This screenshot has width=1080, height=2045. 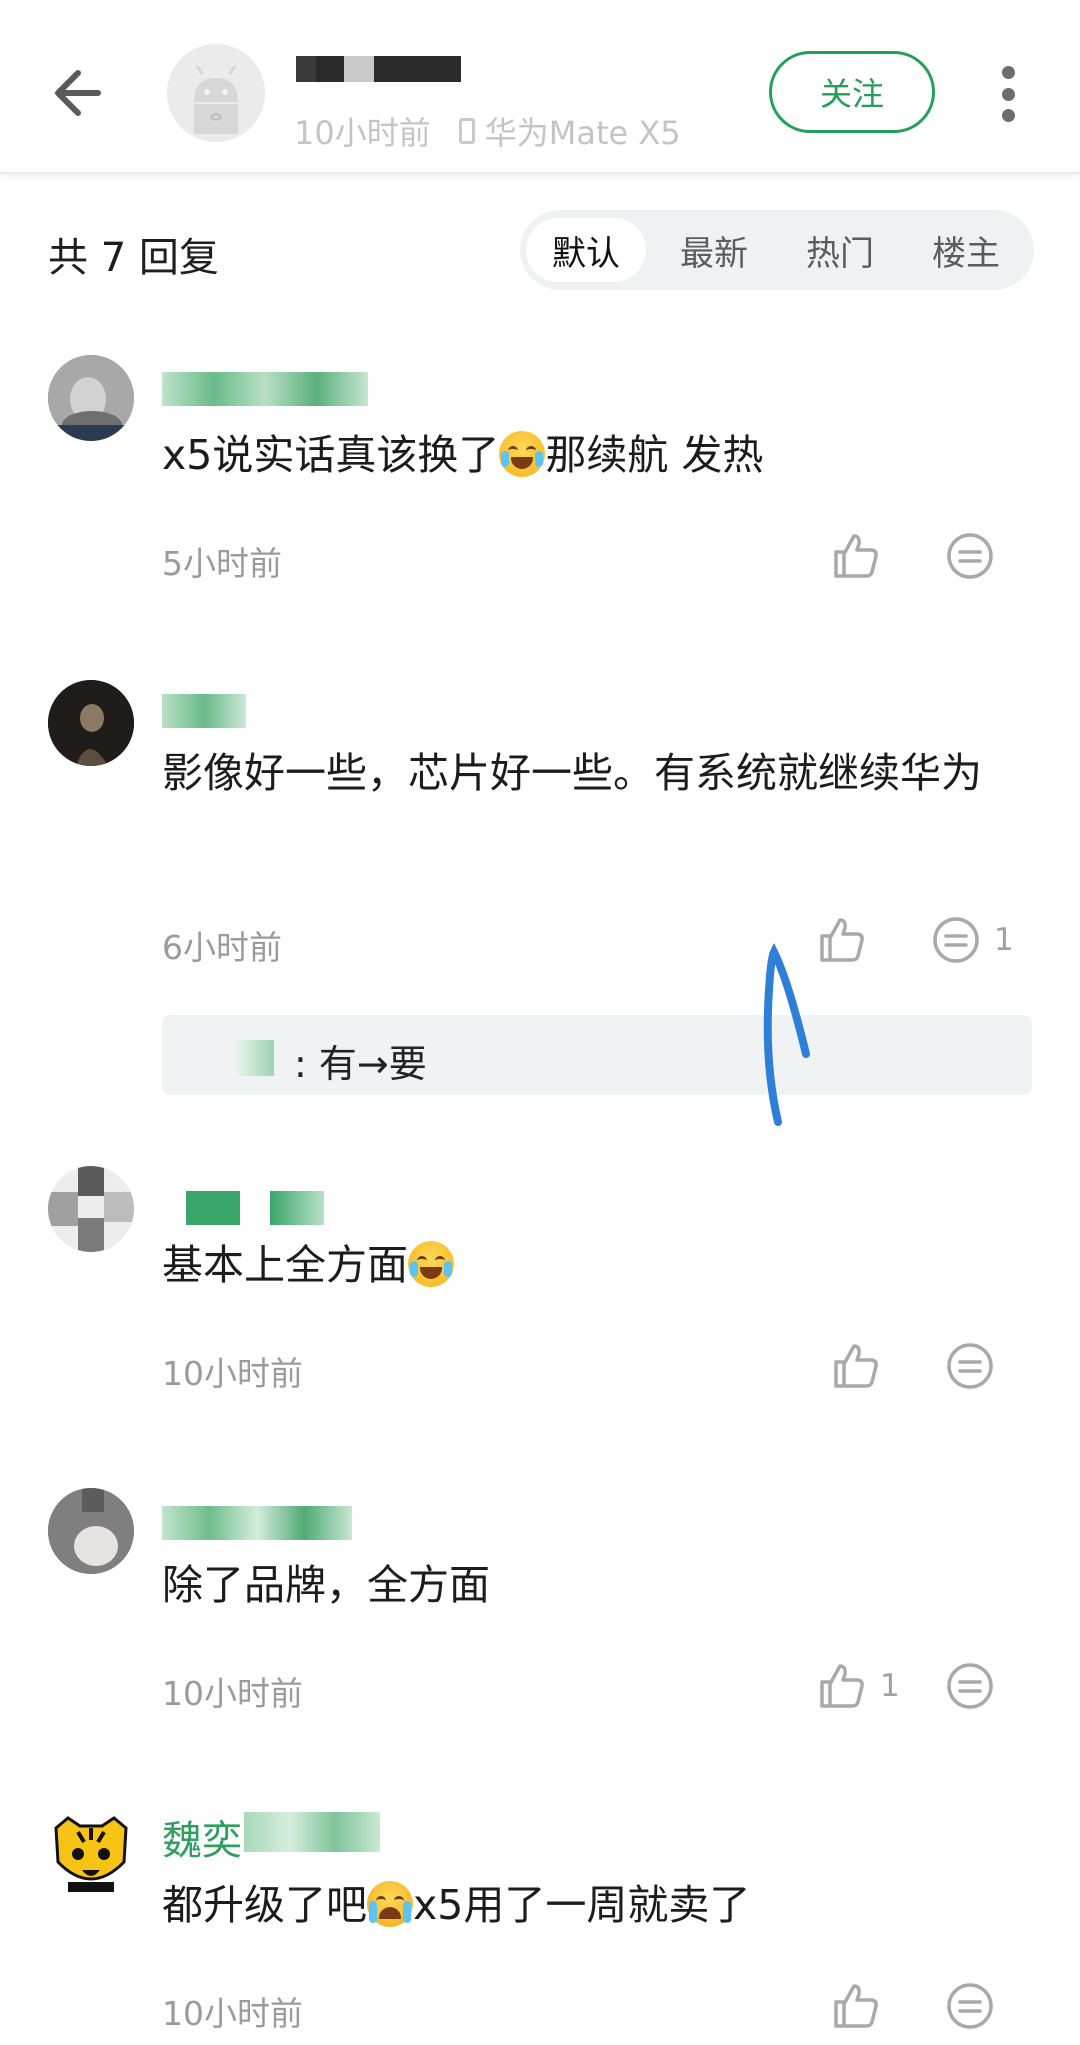 I want to click on android-placeholder-icon, so click(x=216, y=93).